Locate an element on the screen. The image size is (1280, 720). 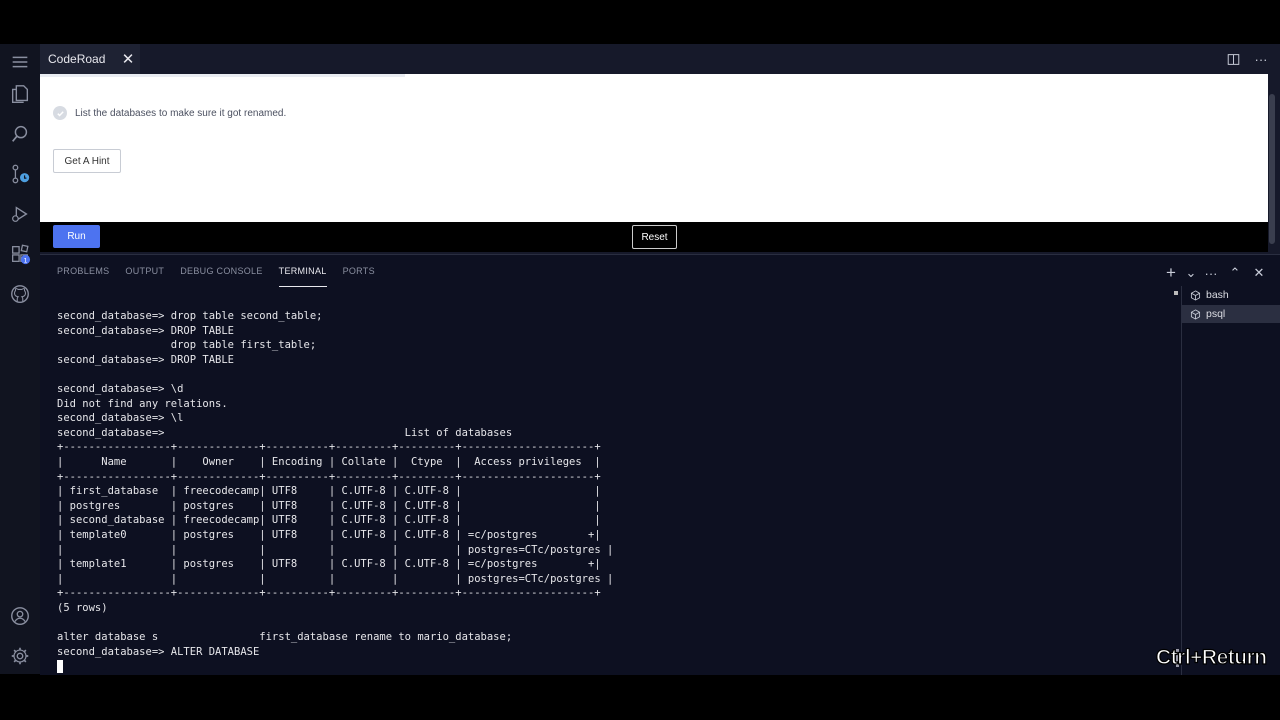
add-terminal-icon: + is located at coordinates (1171, 272).